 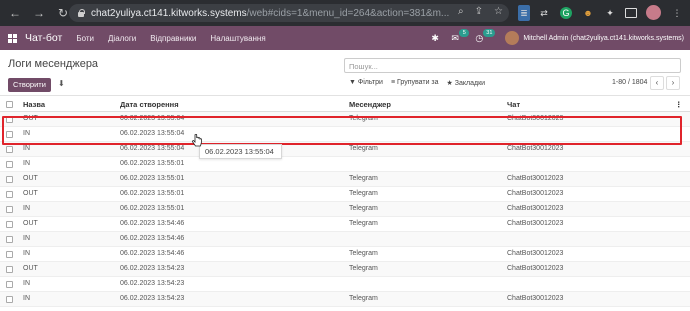 I want to click on column-messenger: Месенджер, so click(x=370, y=104).